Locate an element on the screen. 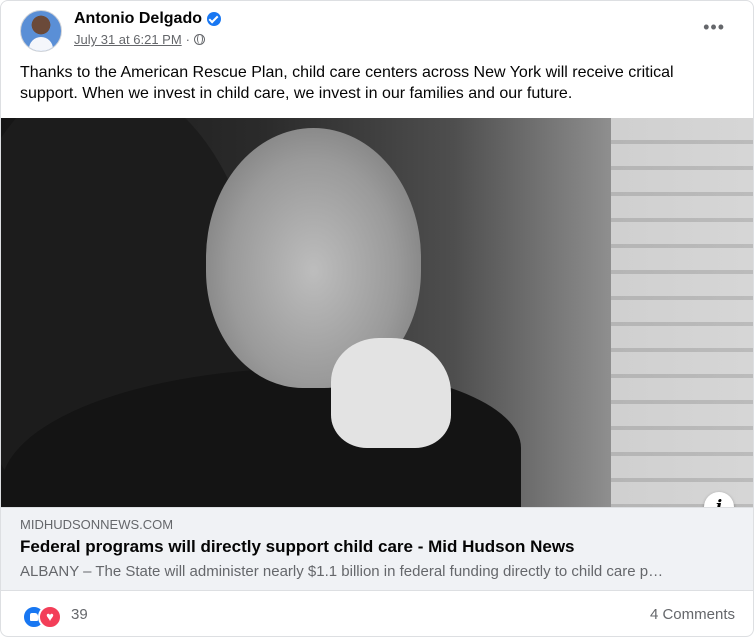 The width and height of the screenshot is (754, 637). comments-link: 4 Comments is located at coordinates (692, 614).